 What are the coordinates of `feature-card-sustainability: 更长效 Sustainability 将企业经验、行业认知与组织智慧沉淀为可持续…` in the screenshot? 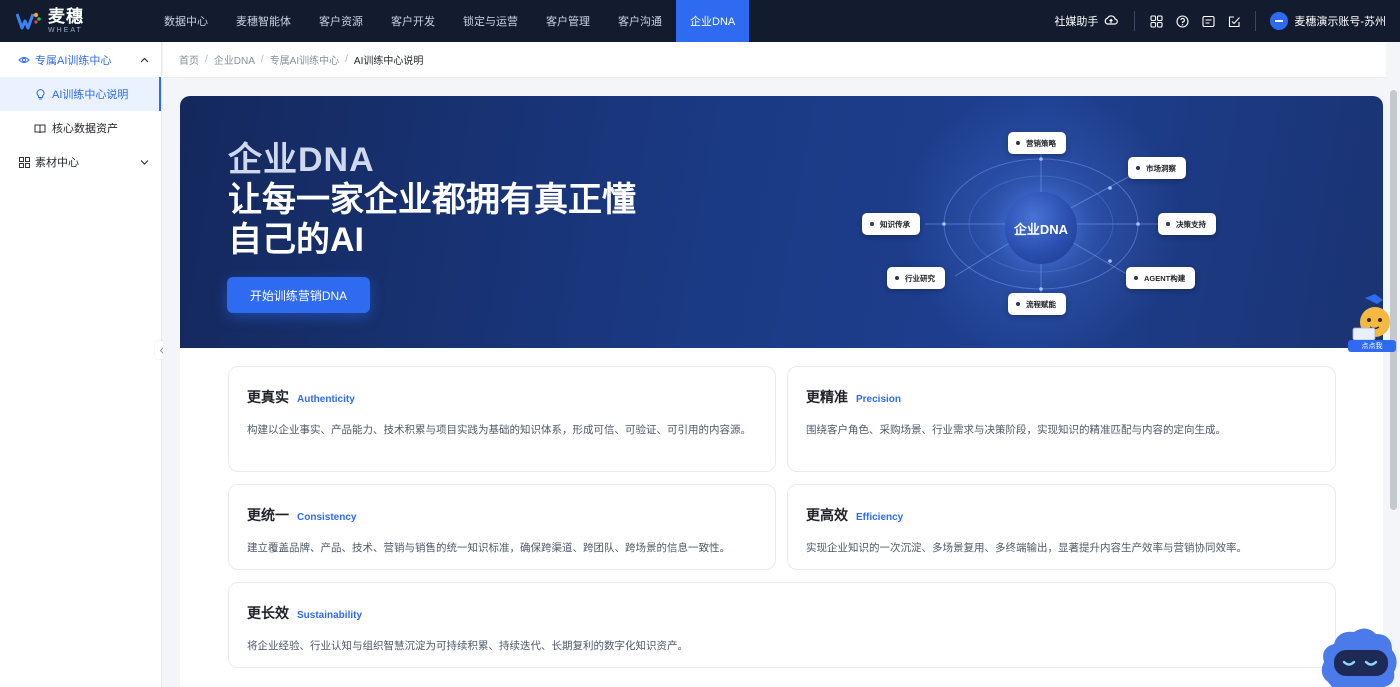 It's located at (782, 625).